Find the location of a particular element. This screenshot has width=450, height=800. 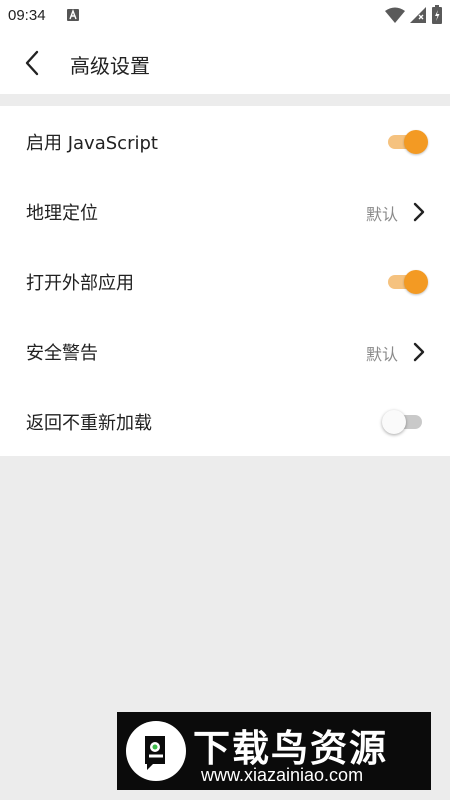

app-bar: 高级设置 is located at coordinates (225, 63).